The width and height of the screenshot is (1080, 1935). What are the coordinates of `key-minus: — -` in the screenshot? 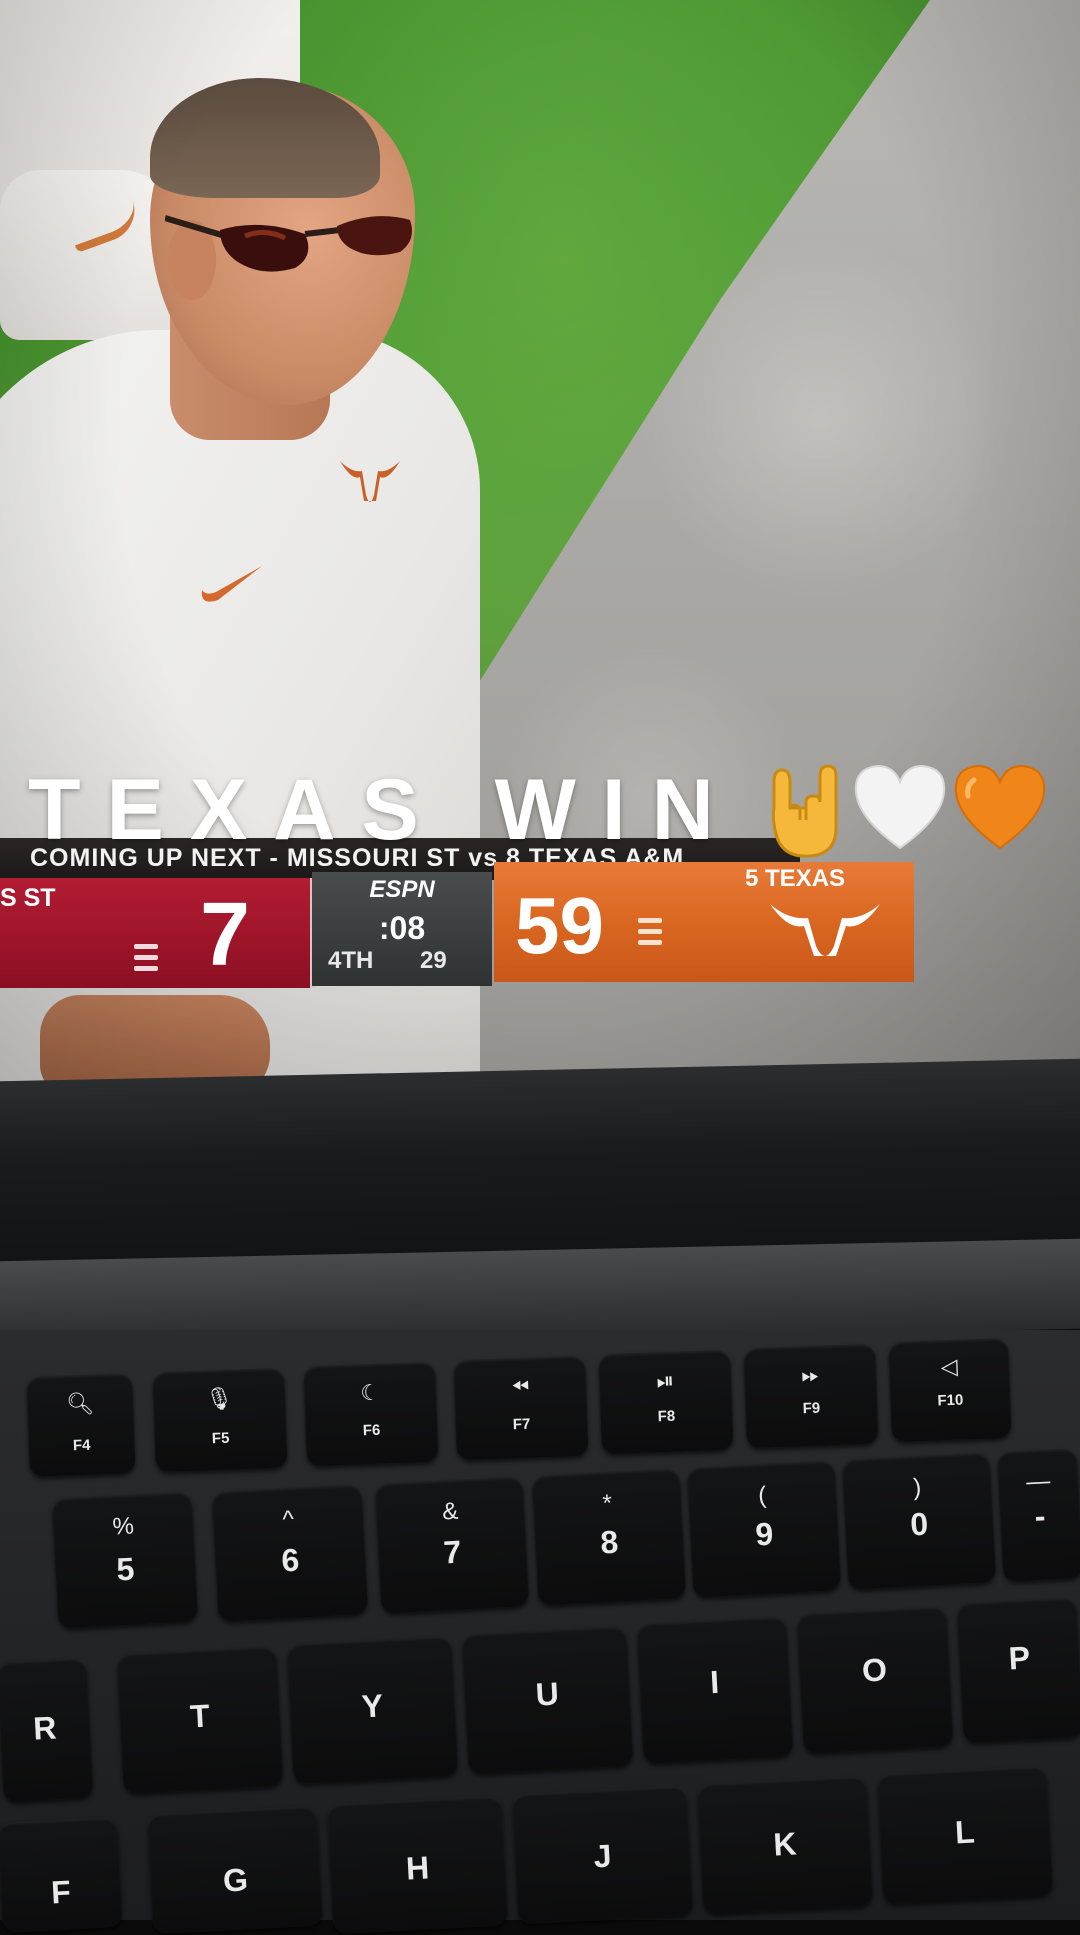 It's located at (1038, 1515).